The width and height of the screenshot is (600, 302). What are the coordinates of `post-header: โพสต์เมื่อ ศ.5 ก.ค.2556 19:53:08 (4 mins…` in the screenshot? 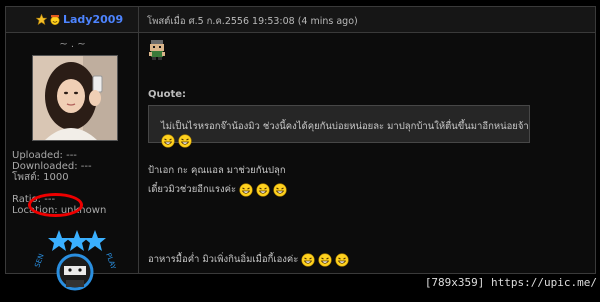 It's located at (367, 20).